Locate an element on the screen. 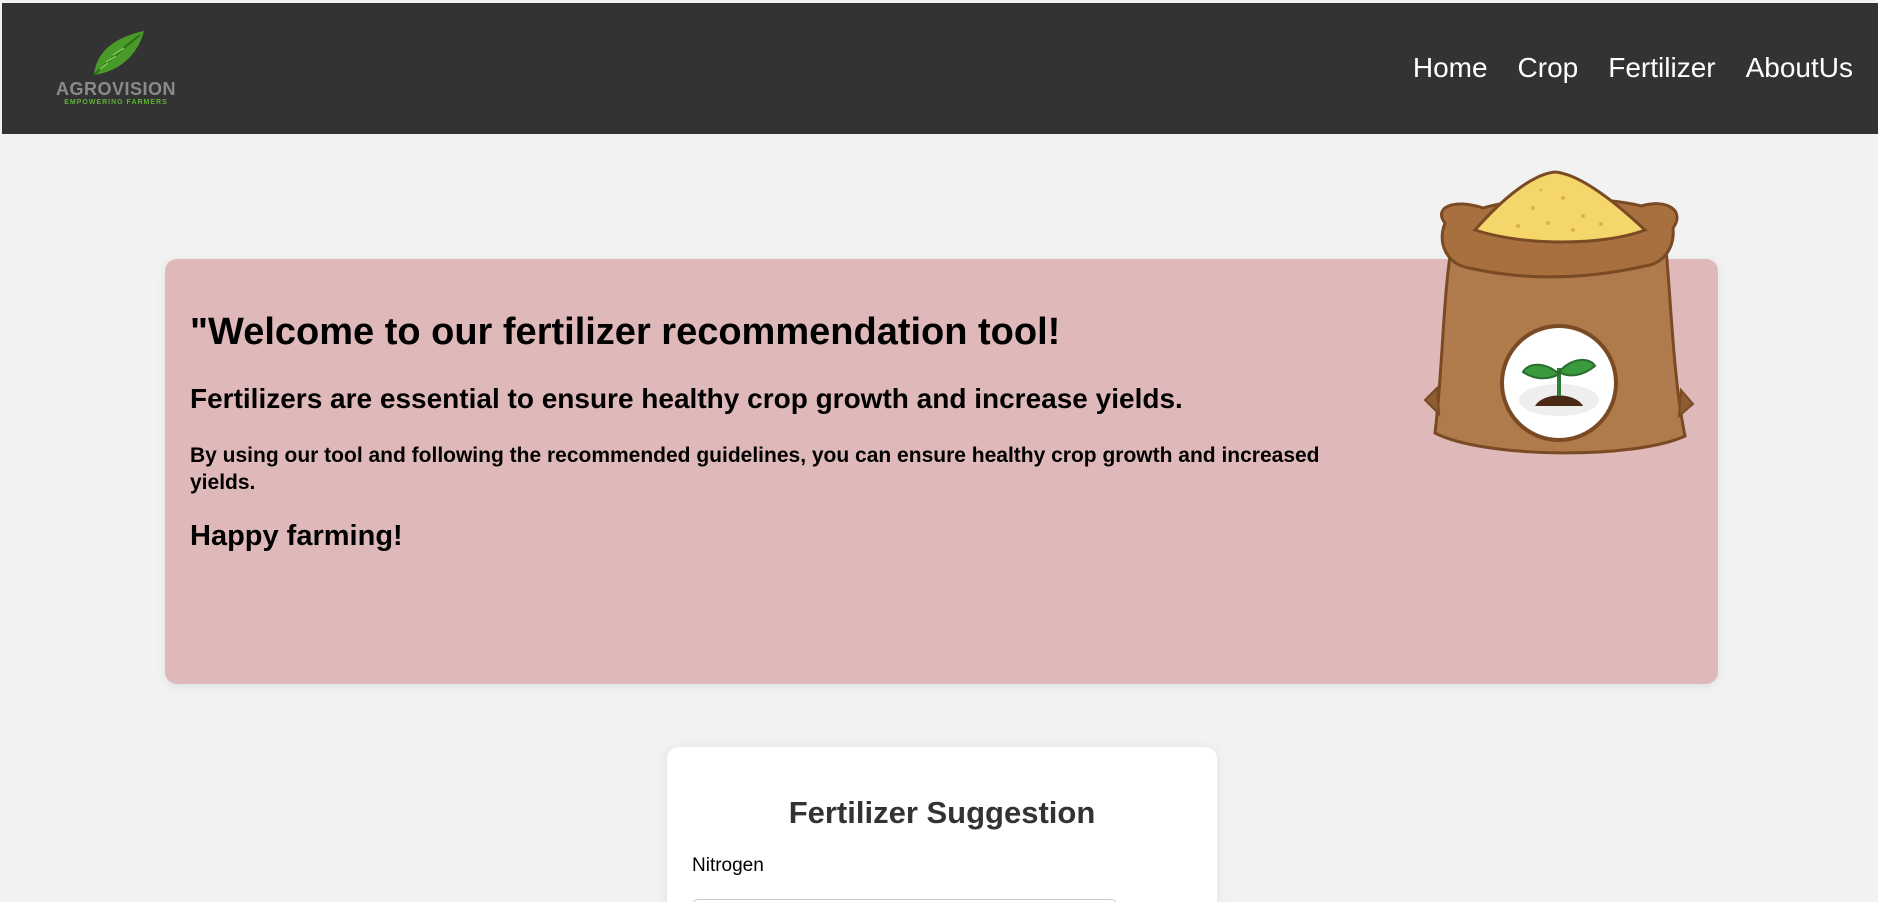 This screenshot has width=1878, height=902. logo: AGROVISION EMPOWERING FARMERS is located at coordinates (116, 70).